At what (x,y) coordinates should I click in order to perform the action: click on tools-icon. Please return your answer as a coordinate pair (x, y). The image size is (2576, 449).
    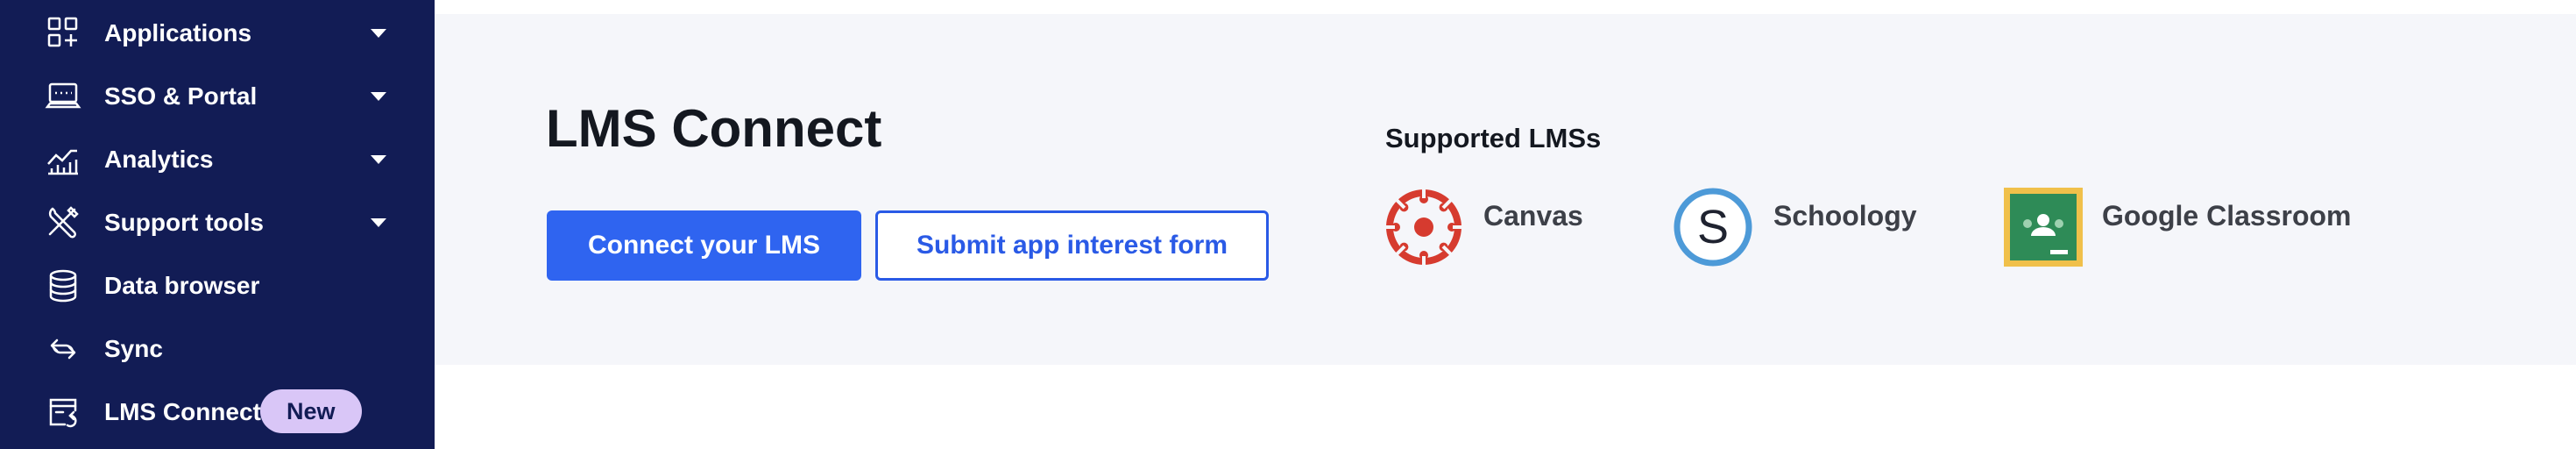
    Looking at the image, I should click on (63, 222).